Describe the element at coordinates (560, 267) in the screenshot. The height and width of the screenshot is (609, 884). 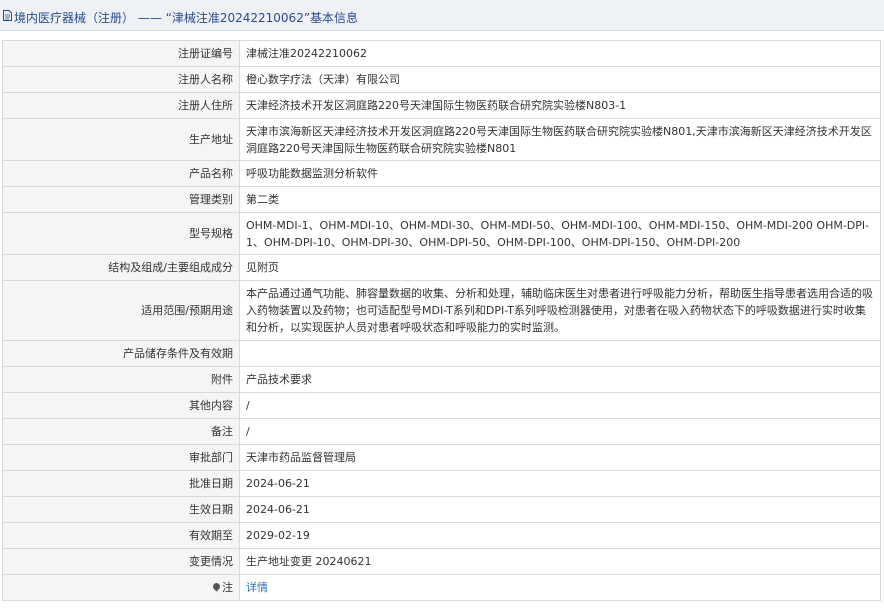
I see `row-value: 见附页` at that location.